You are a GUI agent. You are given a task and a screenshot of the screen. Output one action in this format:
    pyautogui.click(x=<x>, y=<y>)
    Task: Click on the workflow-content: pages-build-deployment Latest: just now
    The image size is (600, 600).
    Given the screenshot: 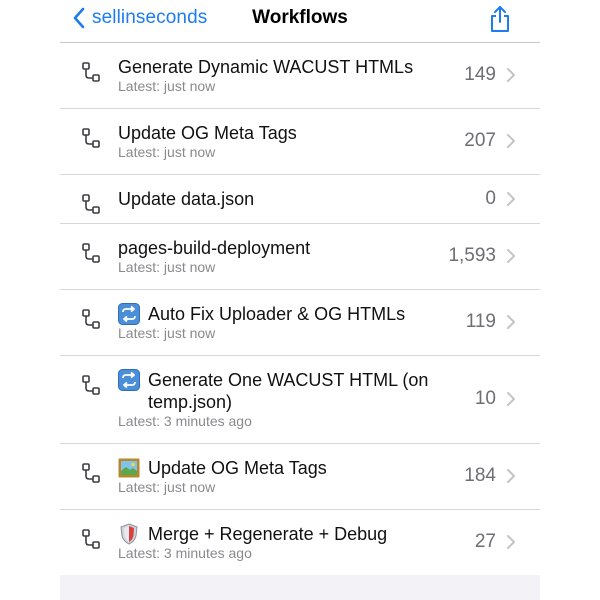 What is the action you would take?
    pyautogui.click(x=274, y=256)
    